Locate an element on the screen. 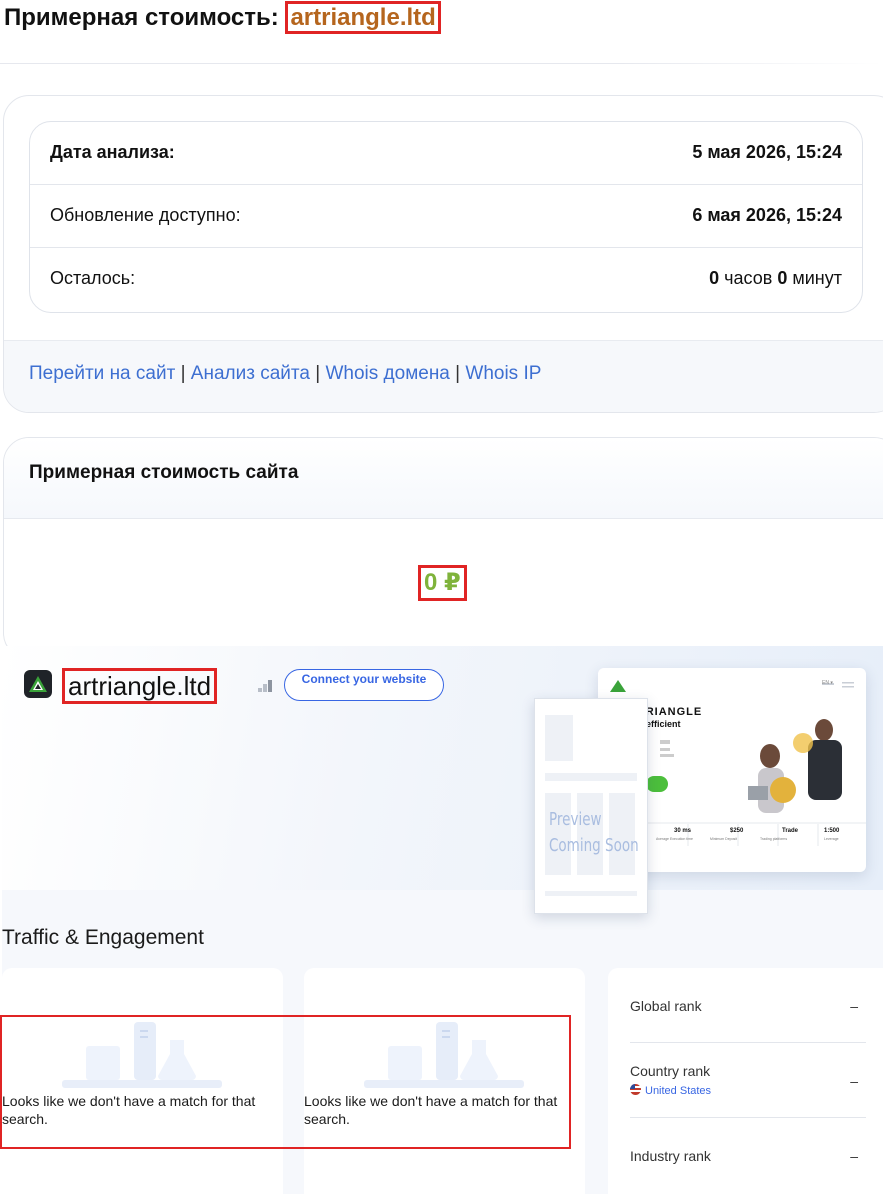 Image resolution: width=883 pixels, height=1194 pixels. mobile-preview: Preview Coming Soon is located at coordinates (591, 806).